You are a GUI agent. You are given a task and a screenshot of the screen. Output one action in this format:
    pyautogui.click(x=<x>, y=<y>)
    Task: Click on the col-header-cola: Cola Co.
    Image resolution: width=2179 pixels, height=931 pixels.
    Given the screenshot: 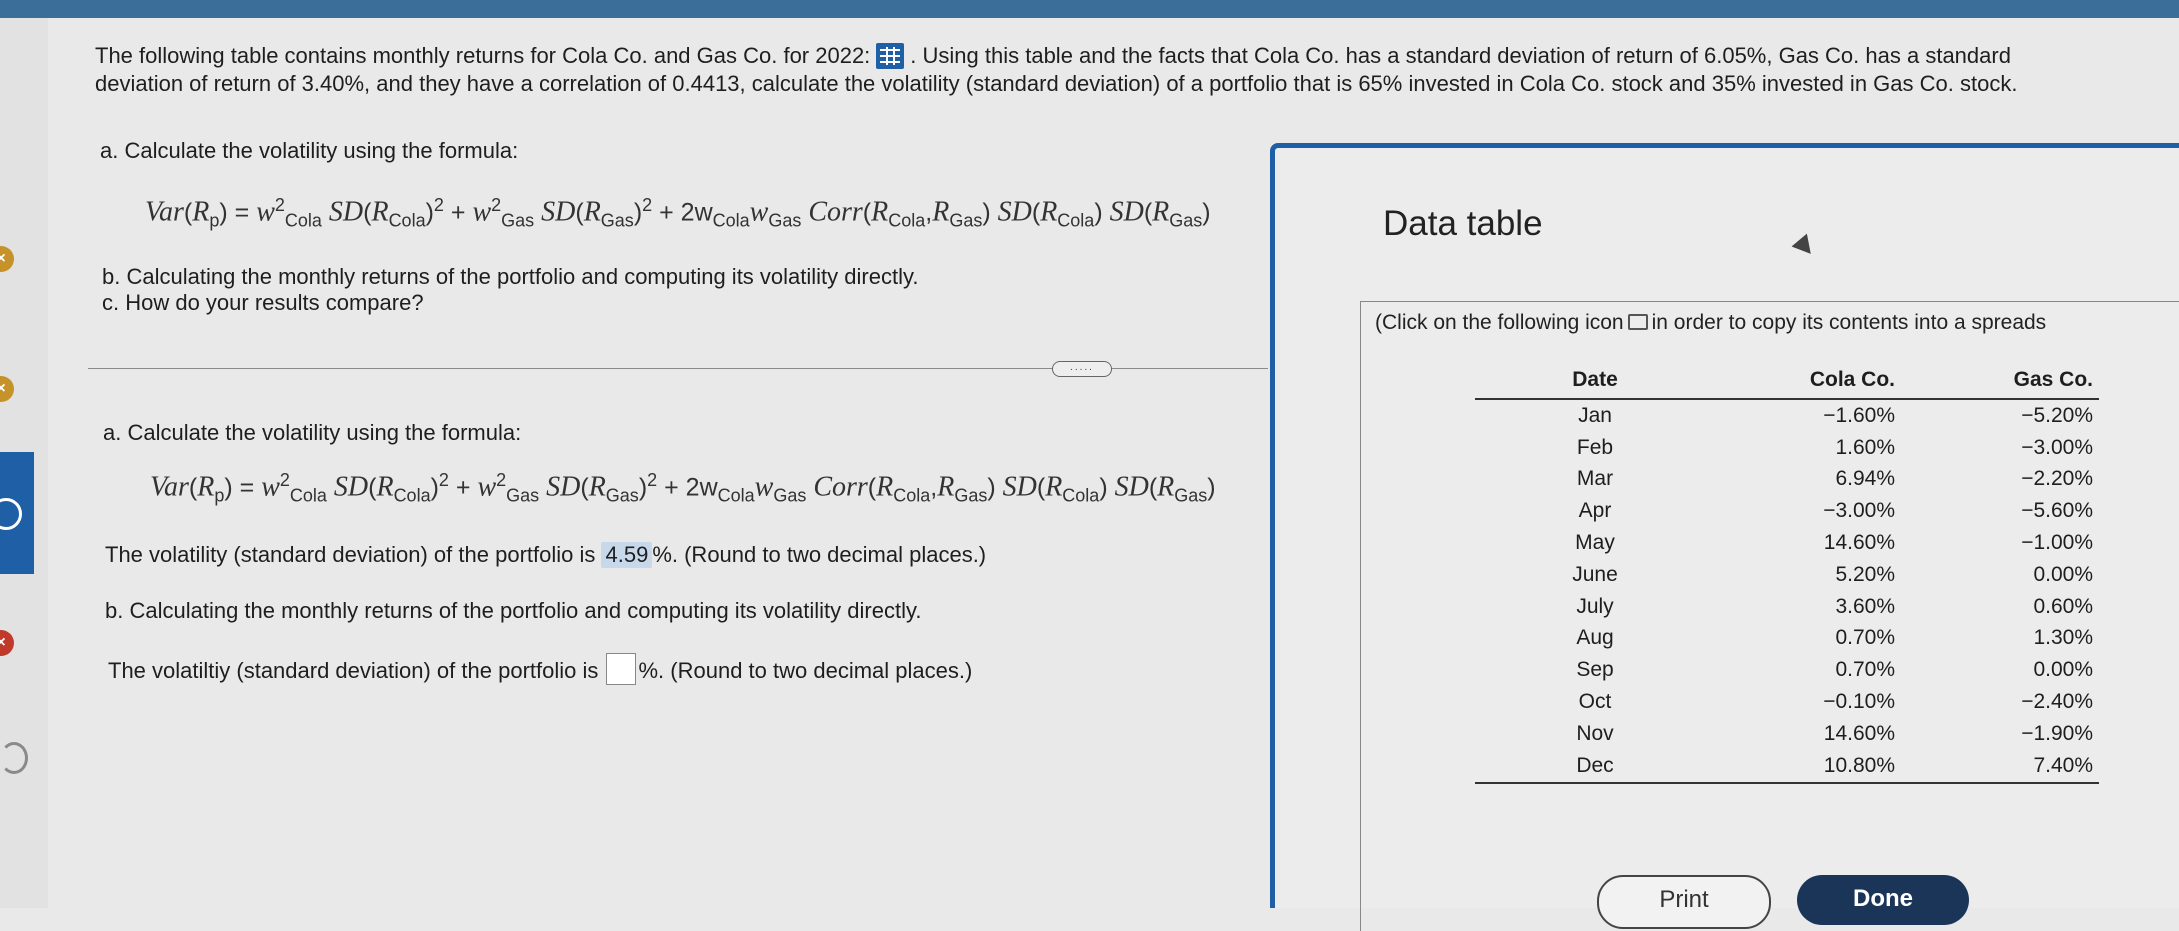 What is the action you would take?
    pyautogui.click(x=1809, y=383)
    